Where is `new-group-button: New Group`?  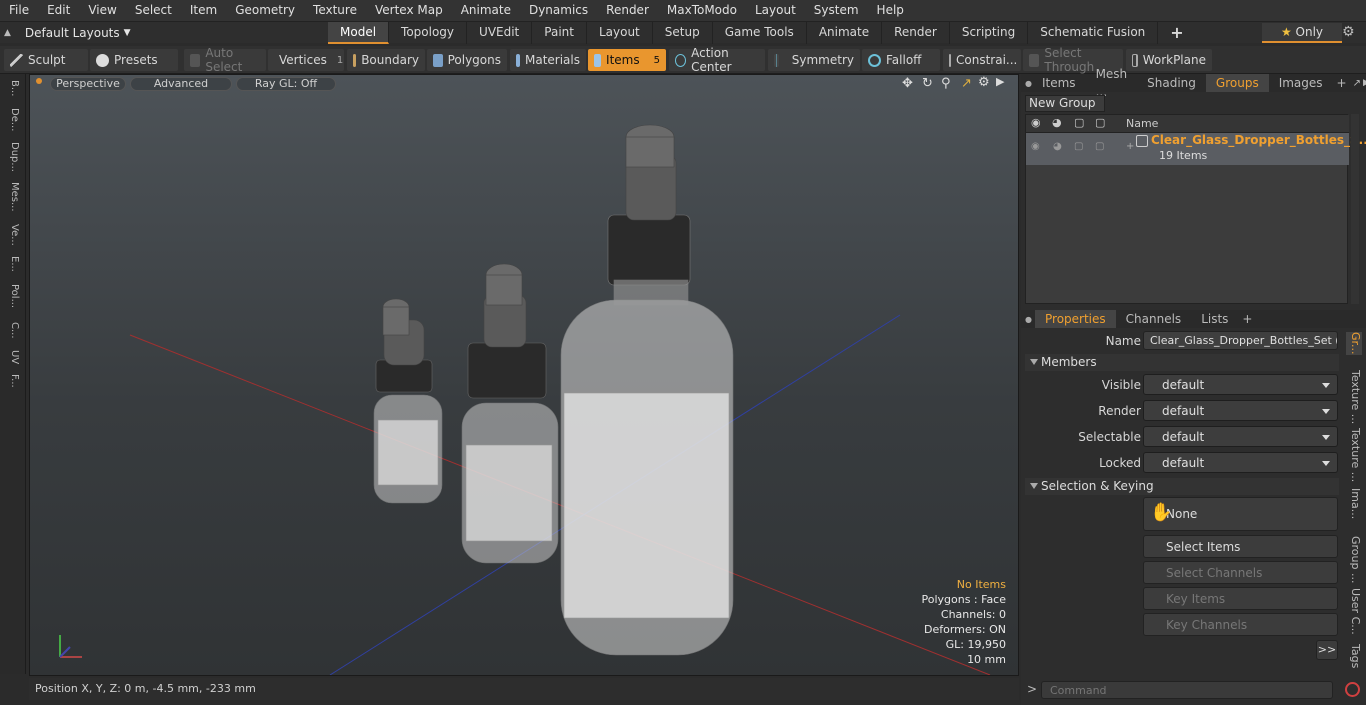 new-group-button: New Group is located at coordinates (1065, 103).